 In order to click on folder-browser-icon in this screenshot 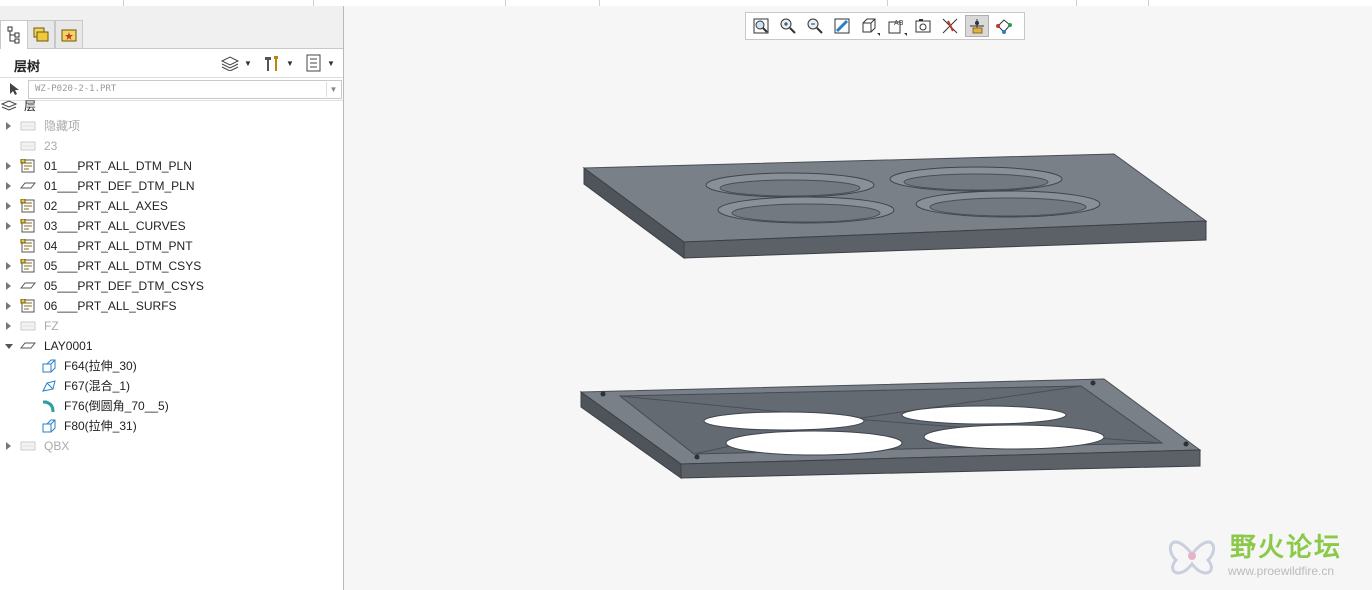, I will do `click(41, 34)`.